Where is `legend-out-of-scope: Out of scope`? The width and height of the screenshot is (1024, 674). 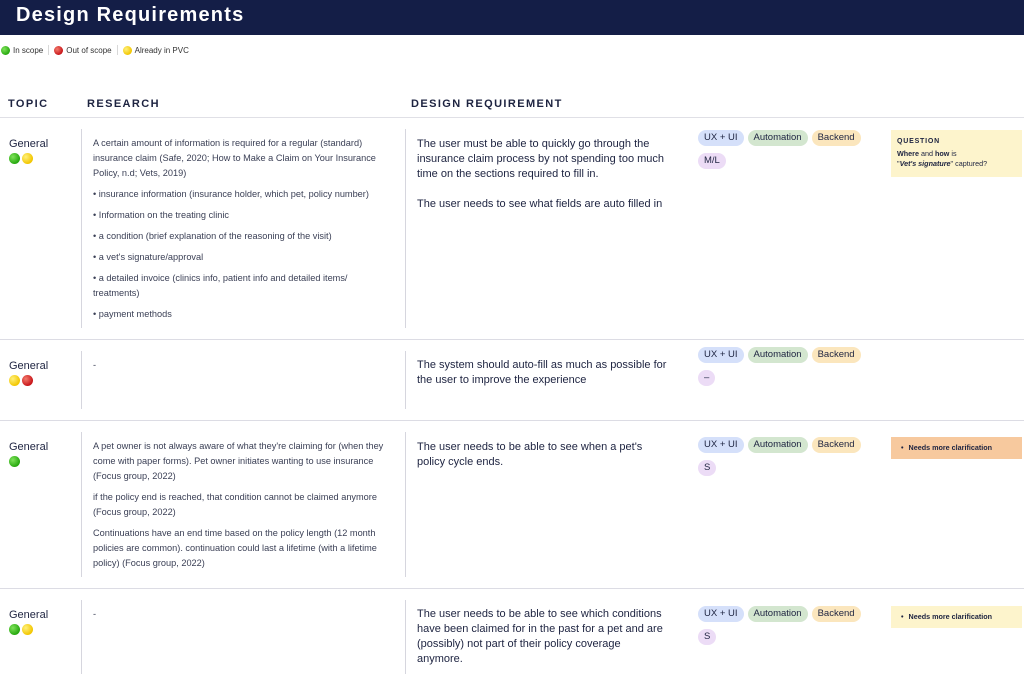
legend-out-of-scope: Out of scope is located at coordinates (84, 50).